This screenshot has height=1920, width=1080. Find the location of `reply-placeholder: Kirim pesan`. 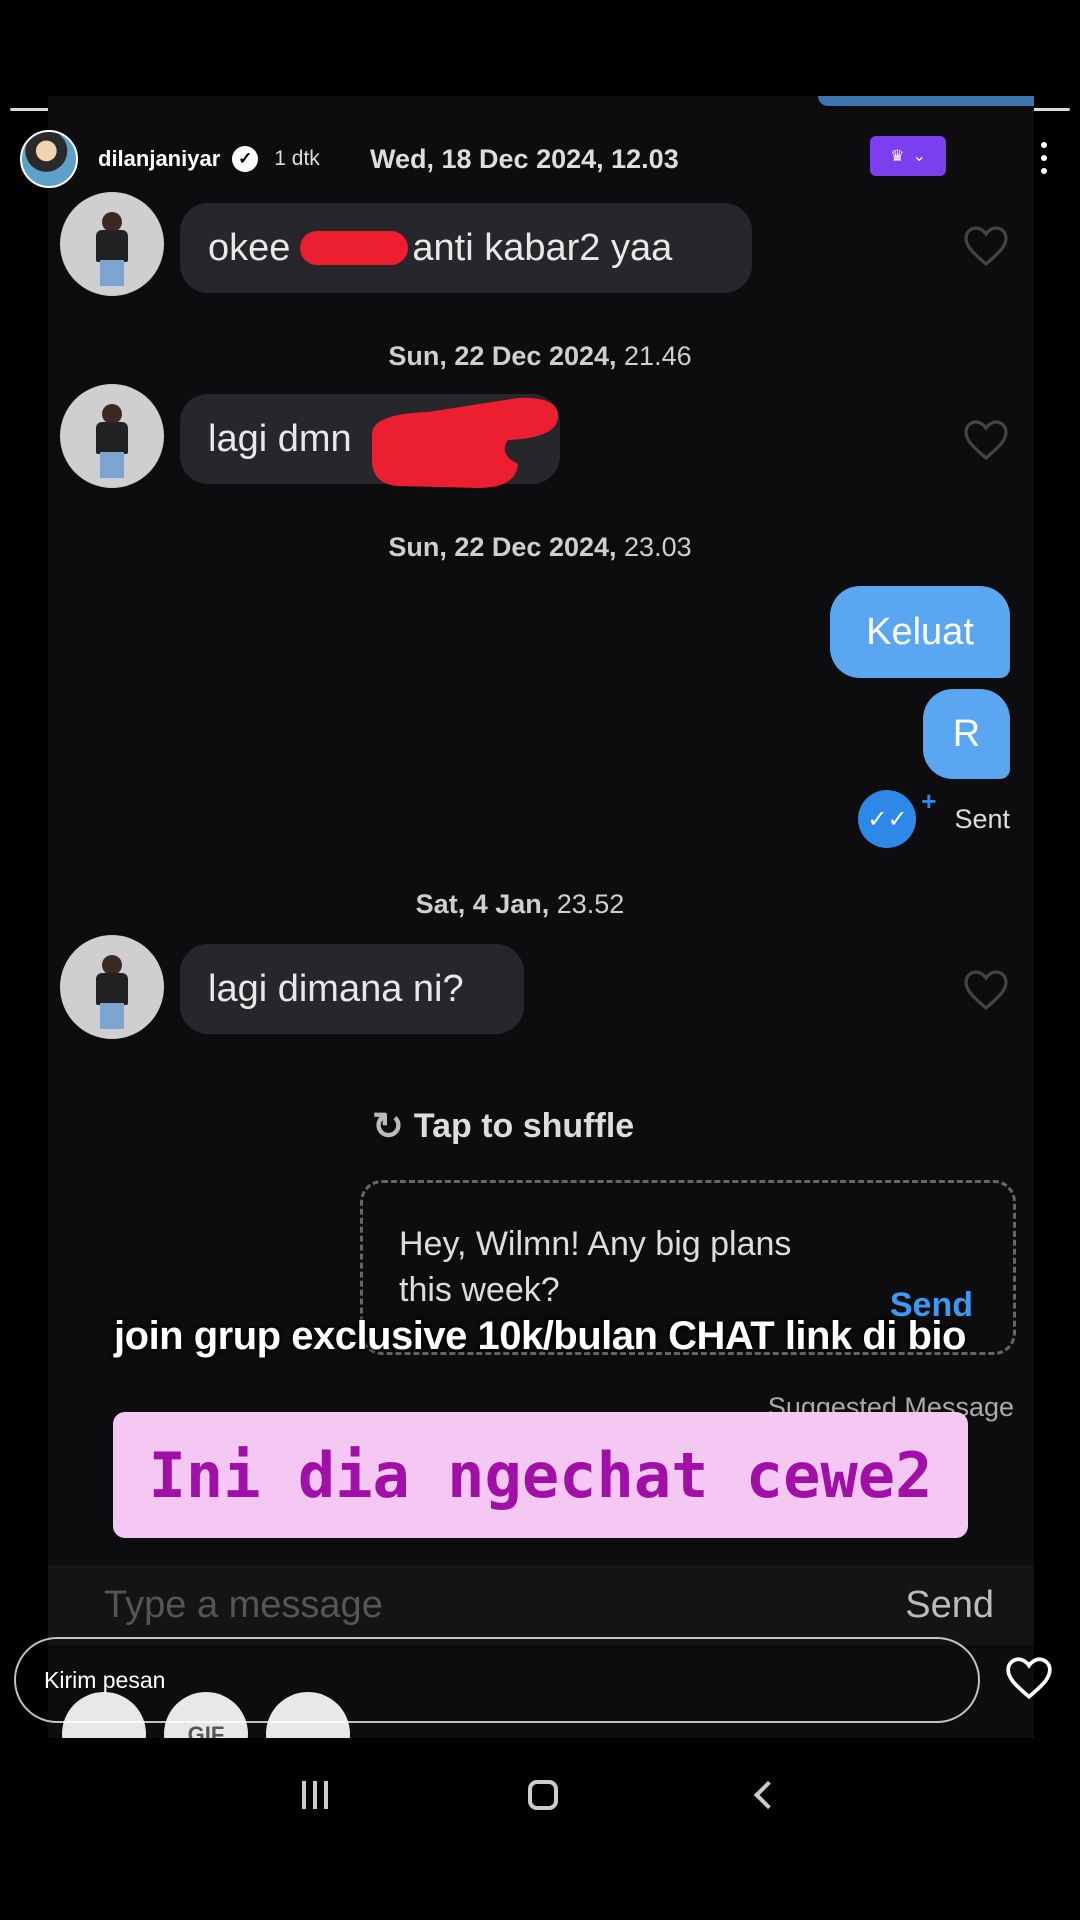

reply-placeholder: Kirim pesan is located at coordinates (105, 1679).